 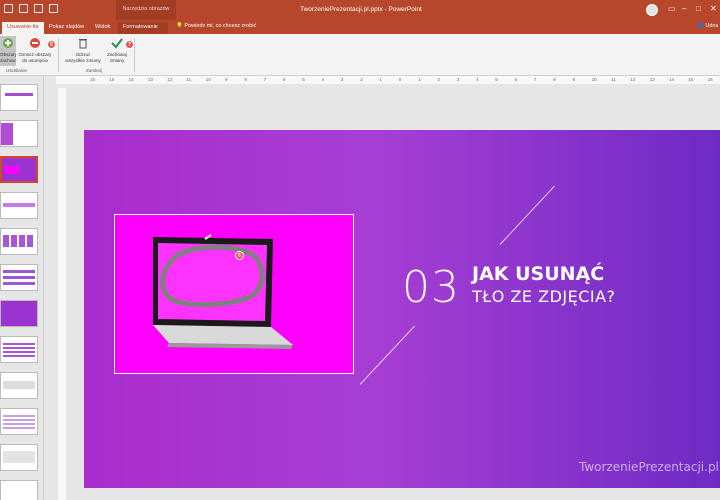 What do you see at coordinates (31, 8) in the screenshot?
I see `quick-access-toolbar` at bounding box center [31, 8].